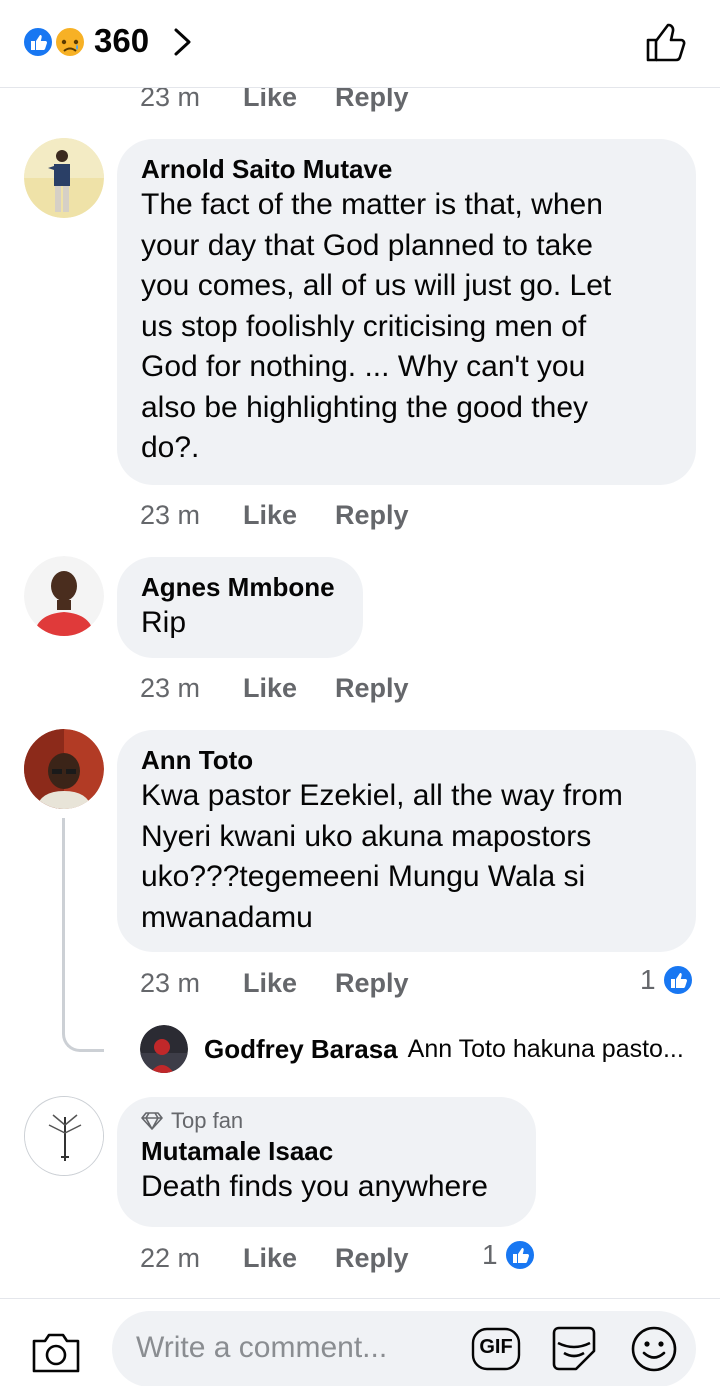 The image size is (720, 1386). What do you see at coordinates (363, 366) in the screenshot?
I see `comment-text-line: God for nothing. ... Why can't you` at bounding box center [363, 366].